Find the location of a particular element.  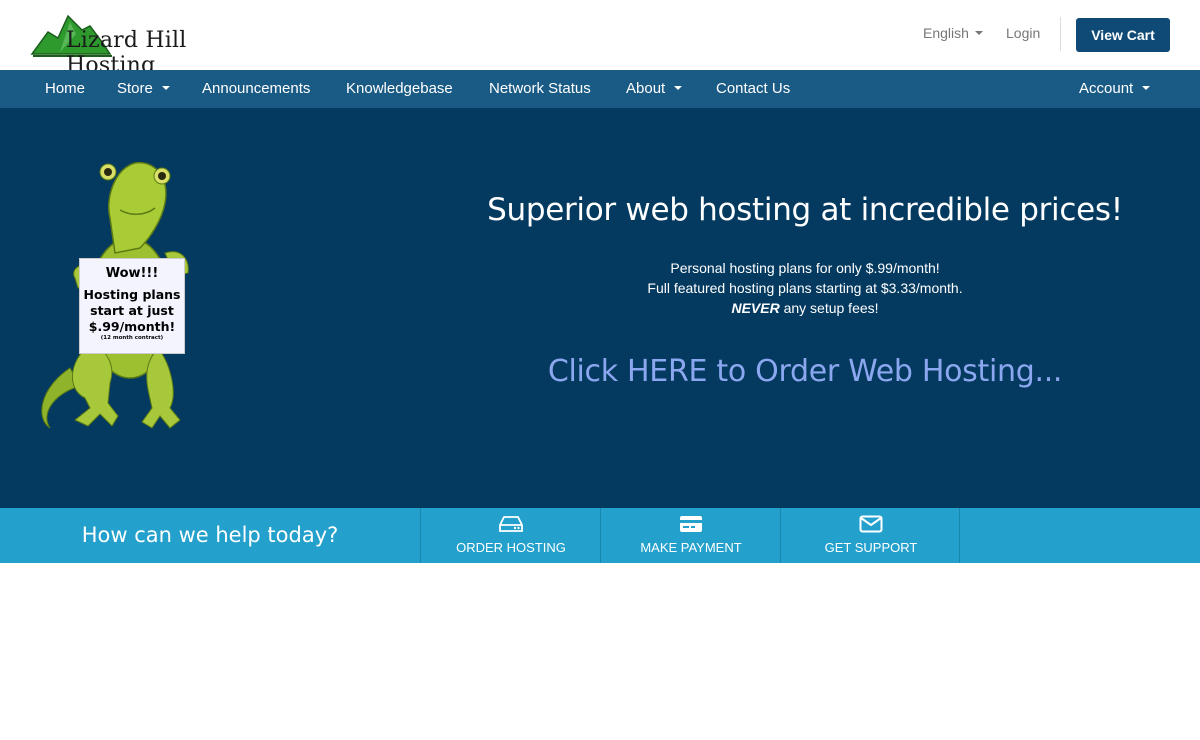

sign-contract-note: (12 month contract) is located at coordinates (132, 338).